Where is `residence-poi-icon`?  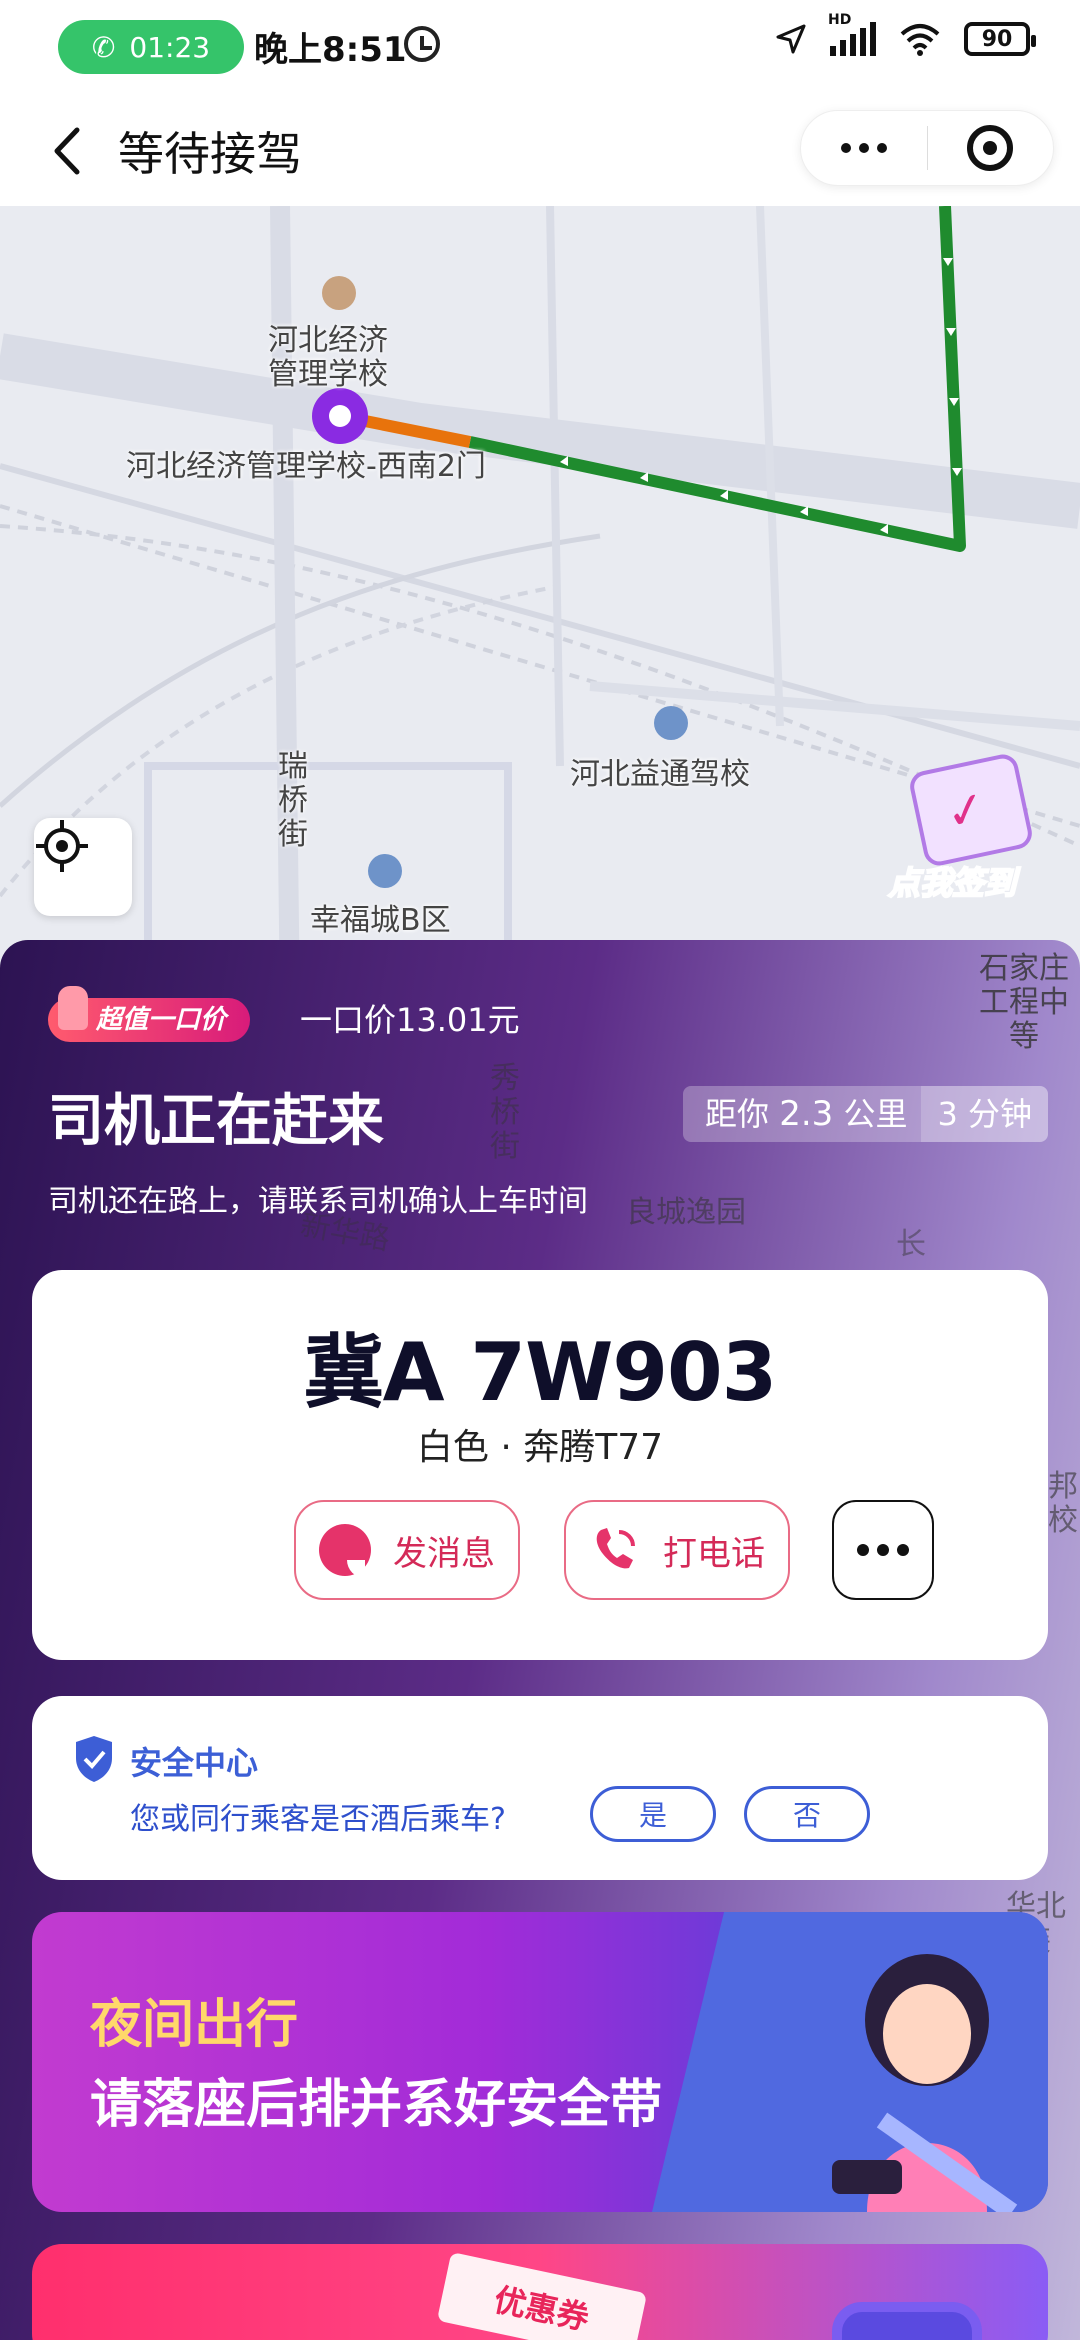 residence-poi-icon is located at coordinates (385, 871).